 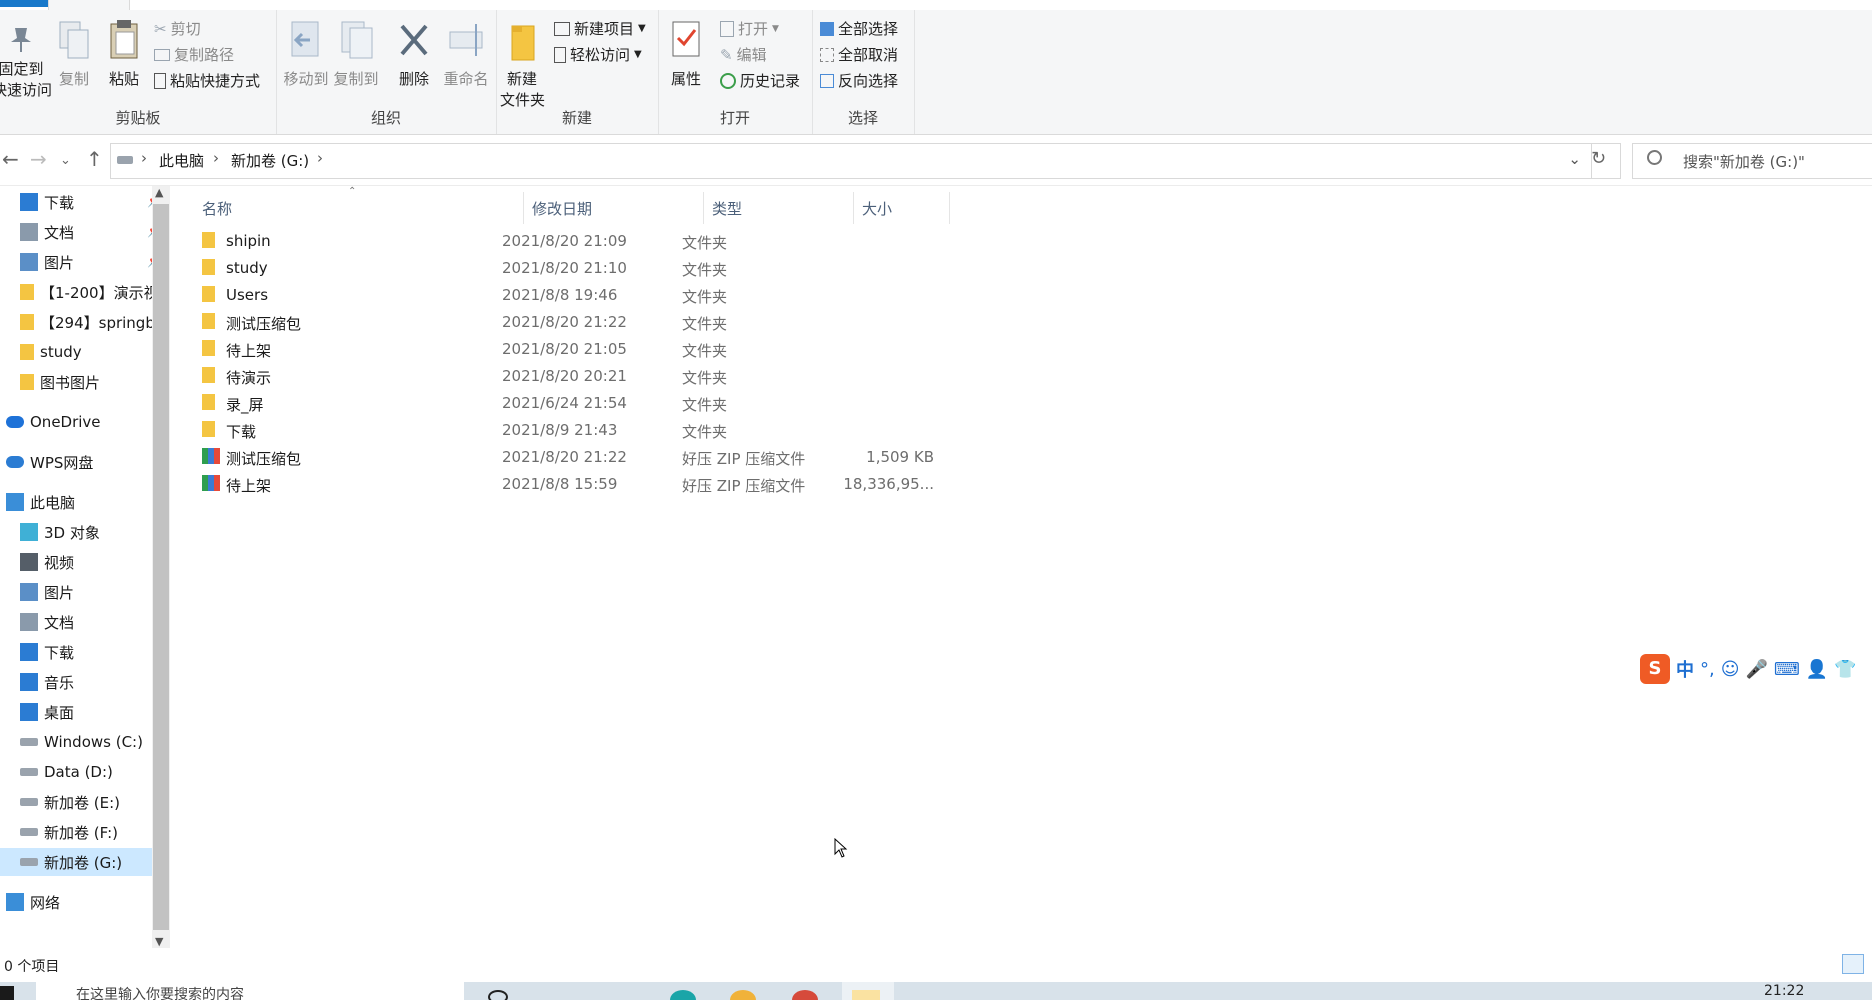 I want to click on file-row: Users 2021/8/8 19:46 文件夹, so click(x=656, y=295).